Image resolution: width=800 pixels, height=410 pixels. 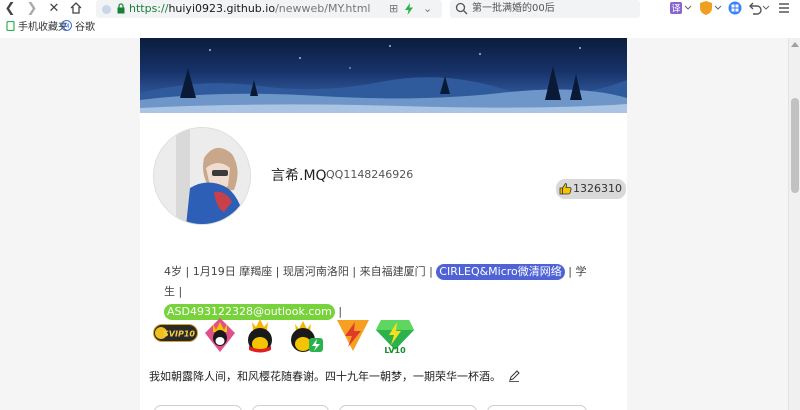 What do you see at coordinates (400, 28) in the screenshot?
I see `bookmarks-bar: 手机收藏夹 M 谷歌` at bounding box center [400, 28].